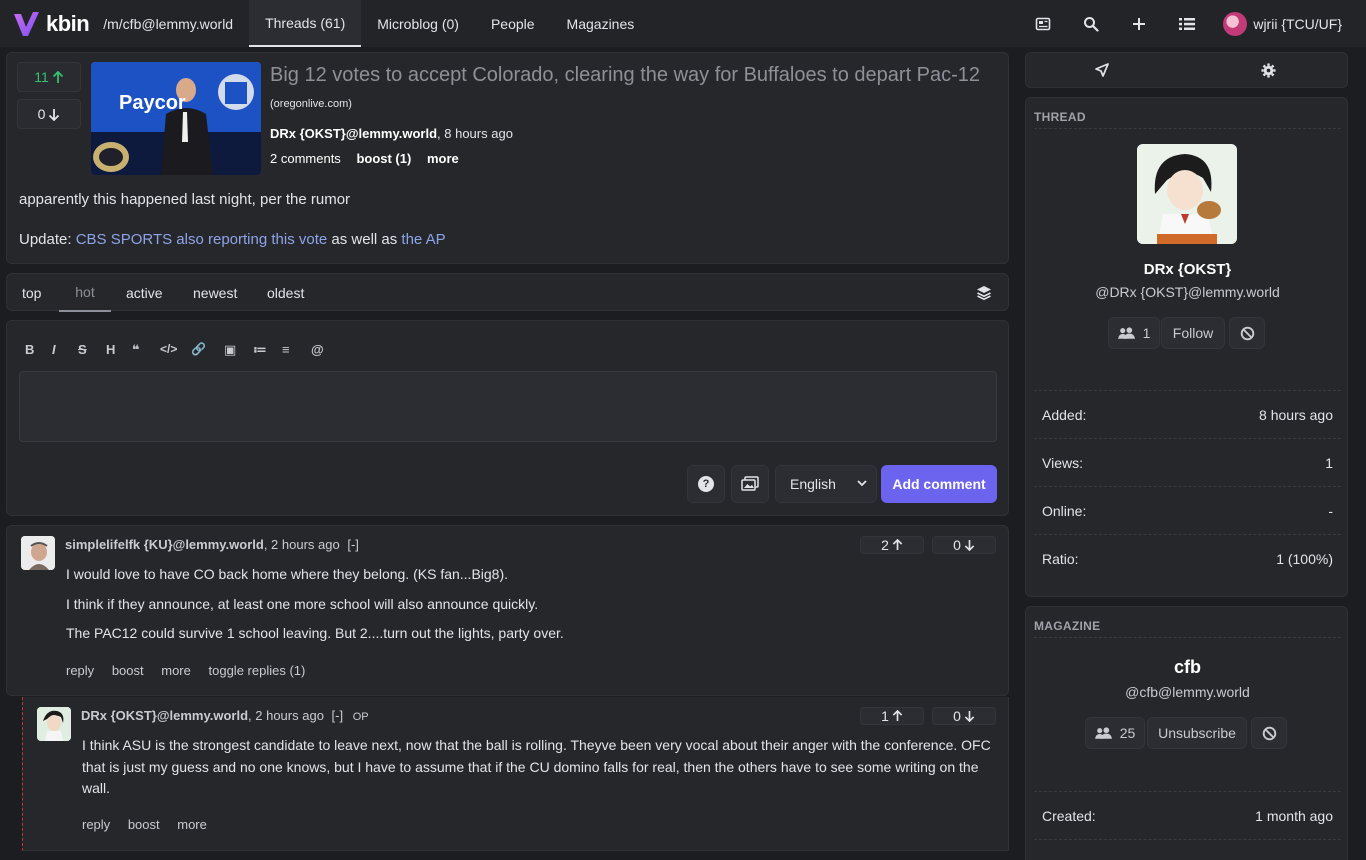  I want to click on toggle-replies-link: toggle replies (1), so click(257, 670).